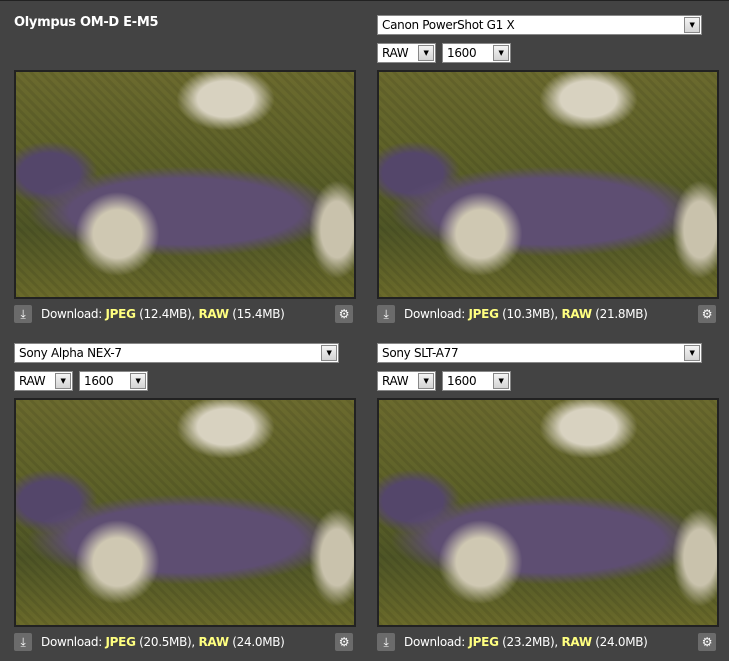 The width and height of the screenshot is (729, 661). What do you see at coordinates (420, 353) in the screenshot?
I see `camera-select-value: Sony SLT-A77` at bounding box center [420, 353].